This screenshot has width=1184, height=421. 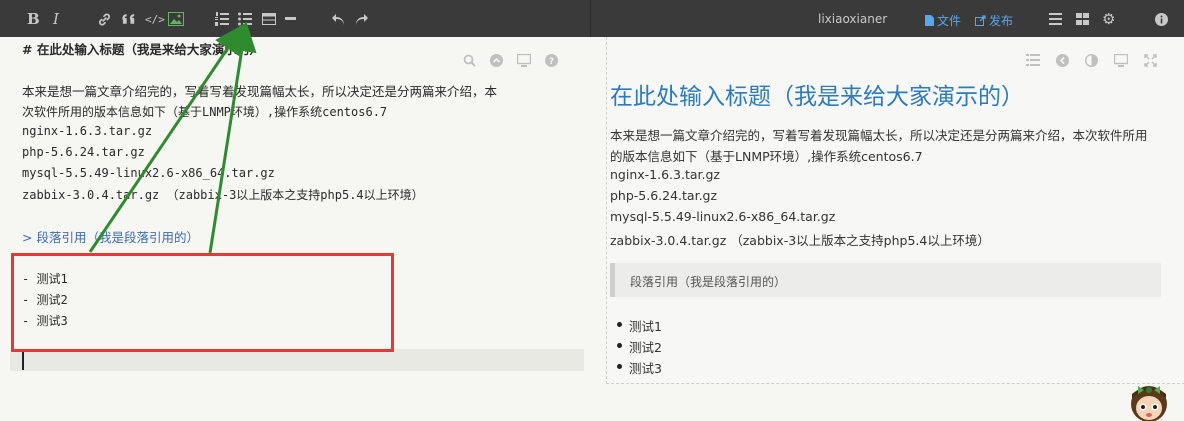 What do you see at coordinates (1149, 403) in the screenshot?
I see `mascot-avatar` at bounding box center [1149, 403].